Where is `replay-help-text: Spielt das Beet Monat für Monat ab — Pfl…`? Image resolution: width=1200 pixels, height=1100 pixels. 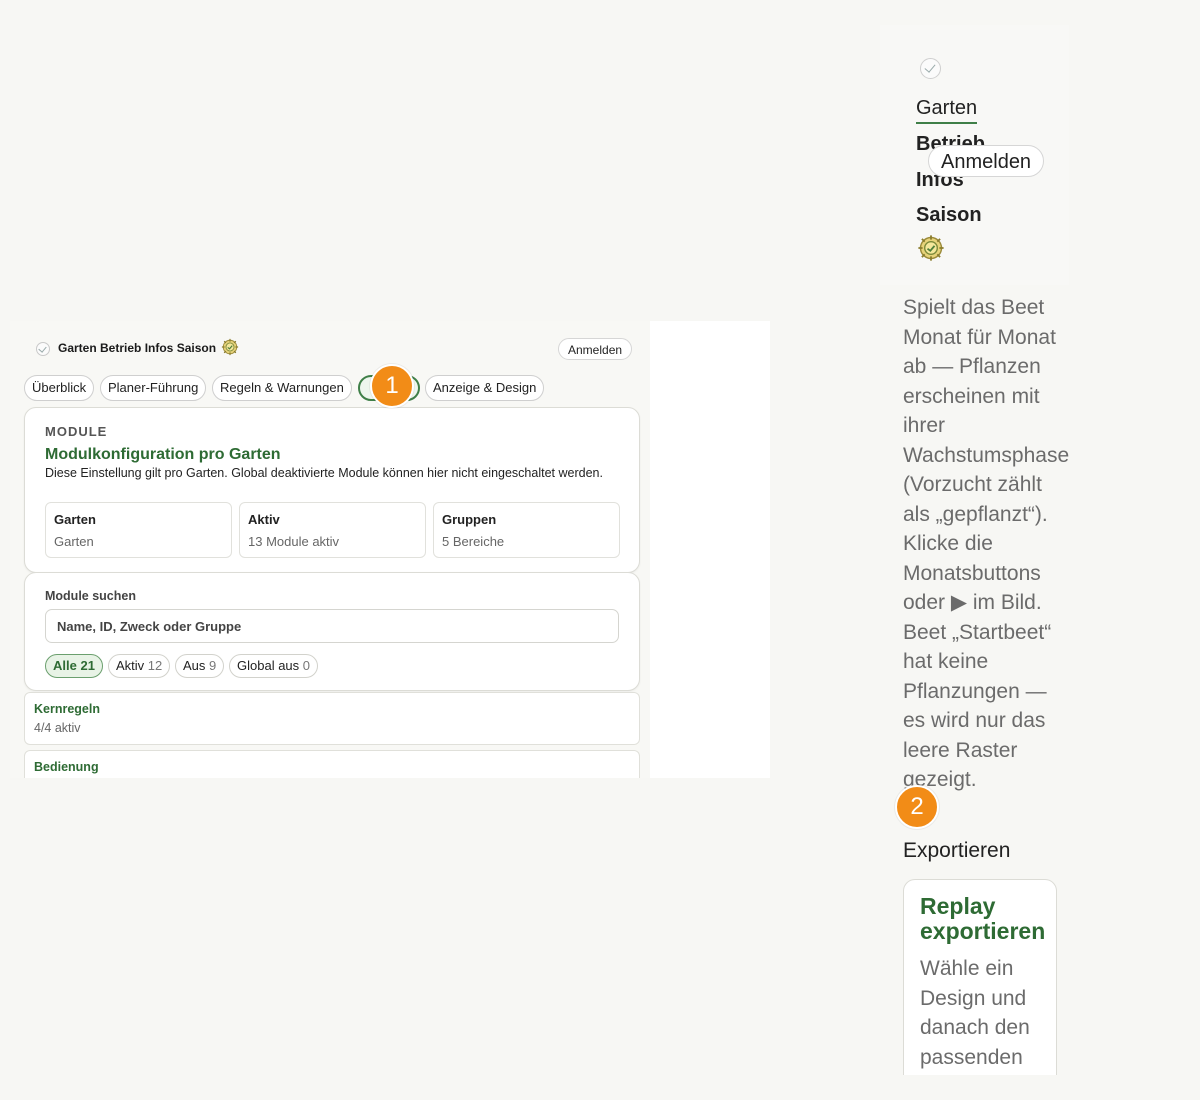 replay-help-text: Spielt das Beet Monat für Monat ab — Pfl… is located at coordinates (986, 543).